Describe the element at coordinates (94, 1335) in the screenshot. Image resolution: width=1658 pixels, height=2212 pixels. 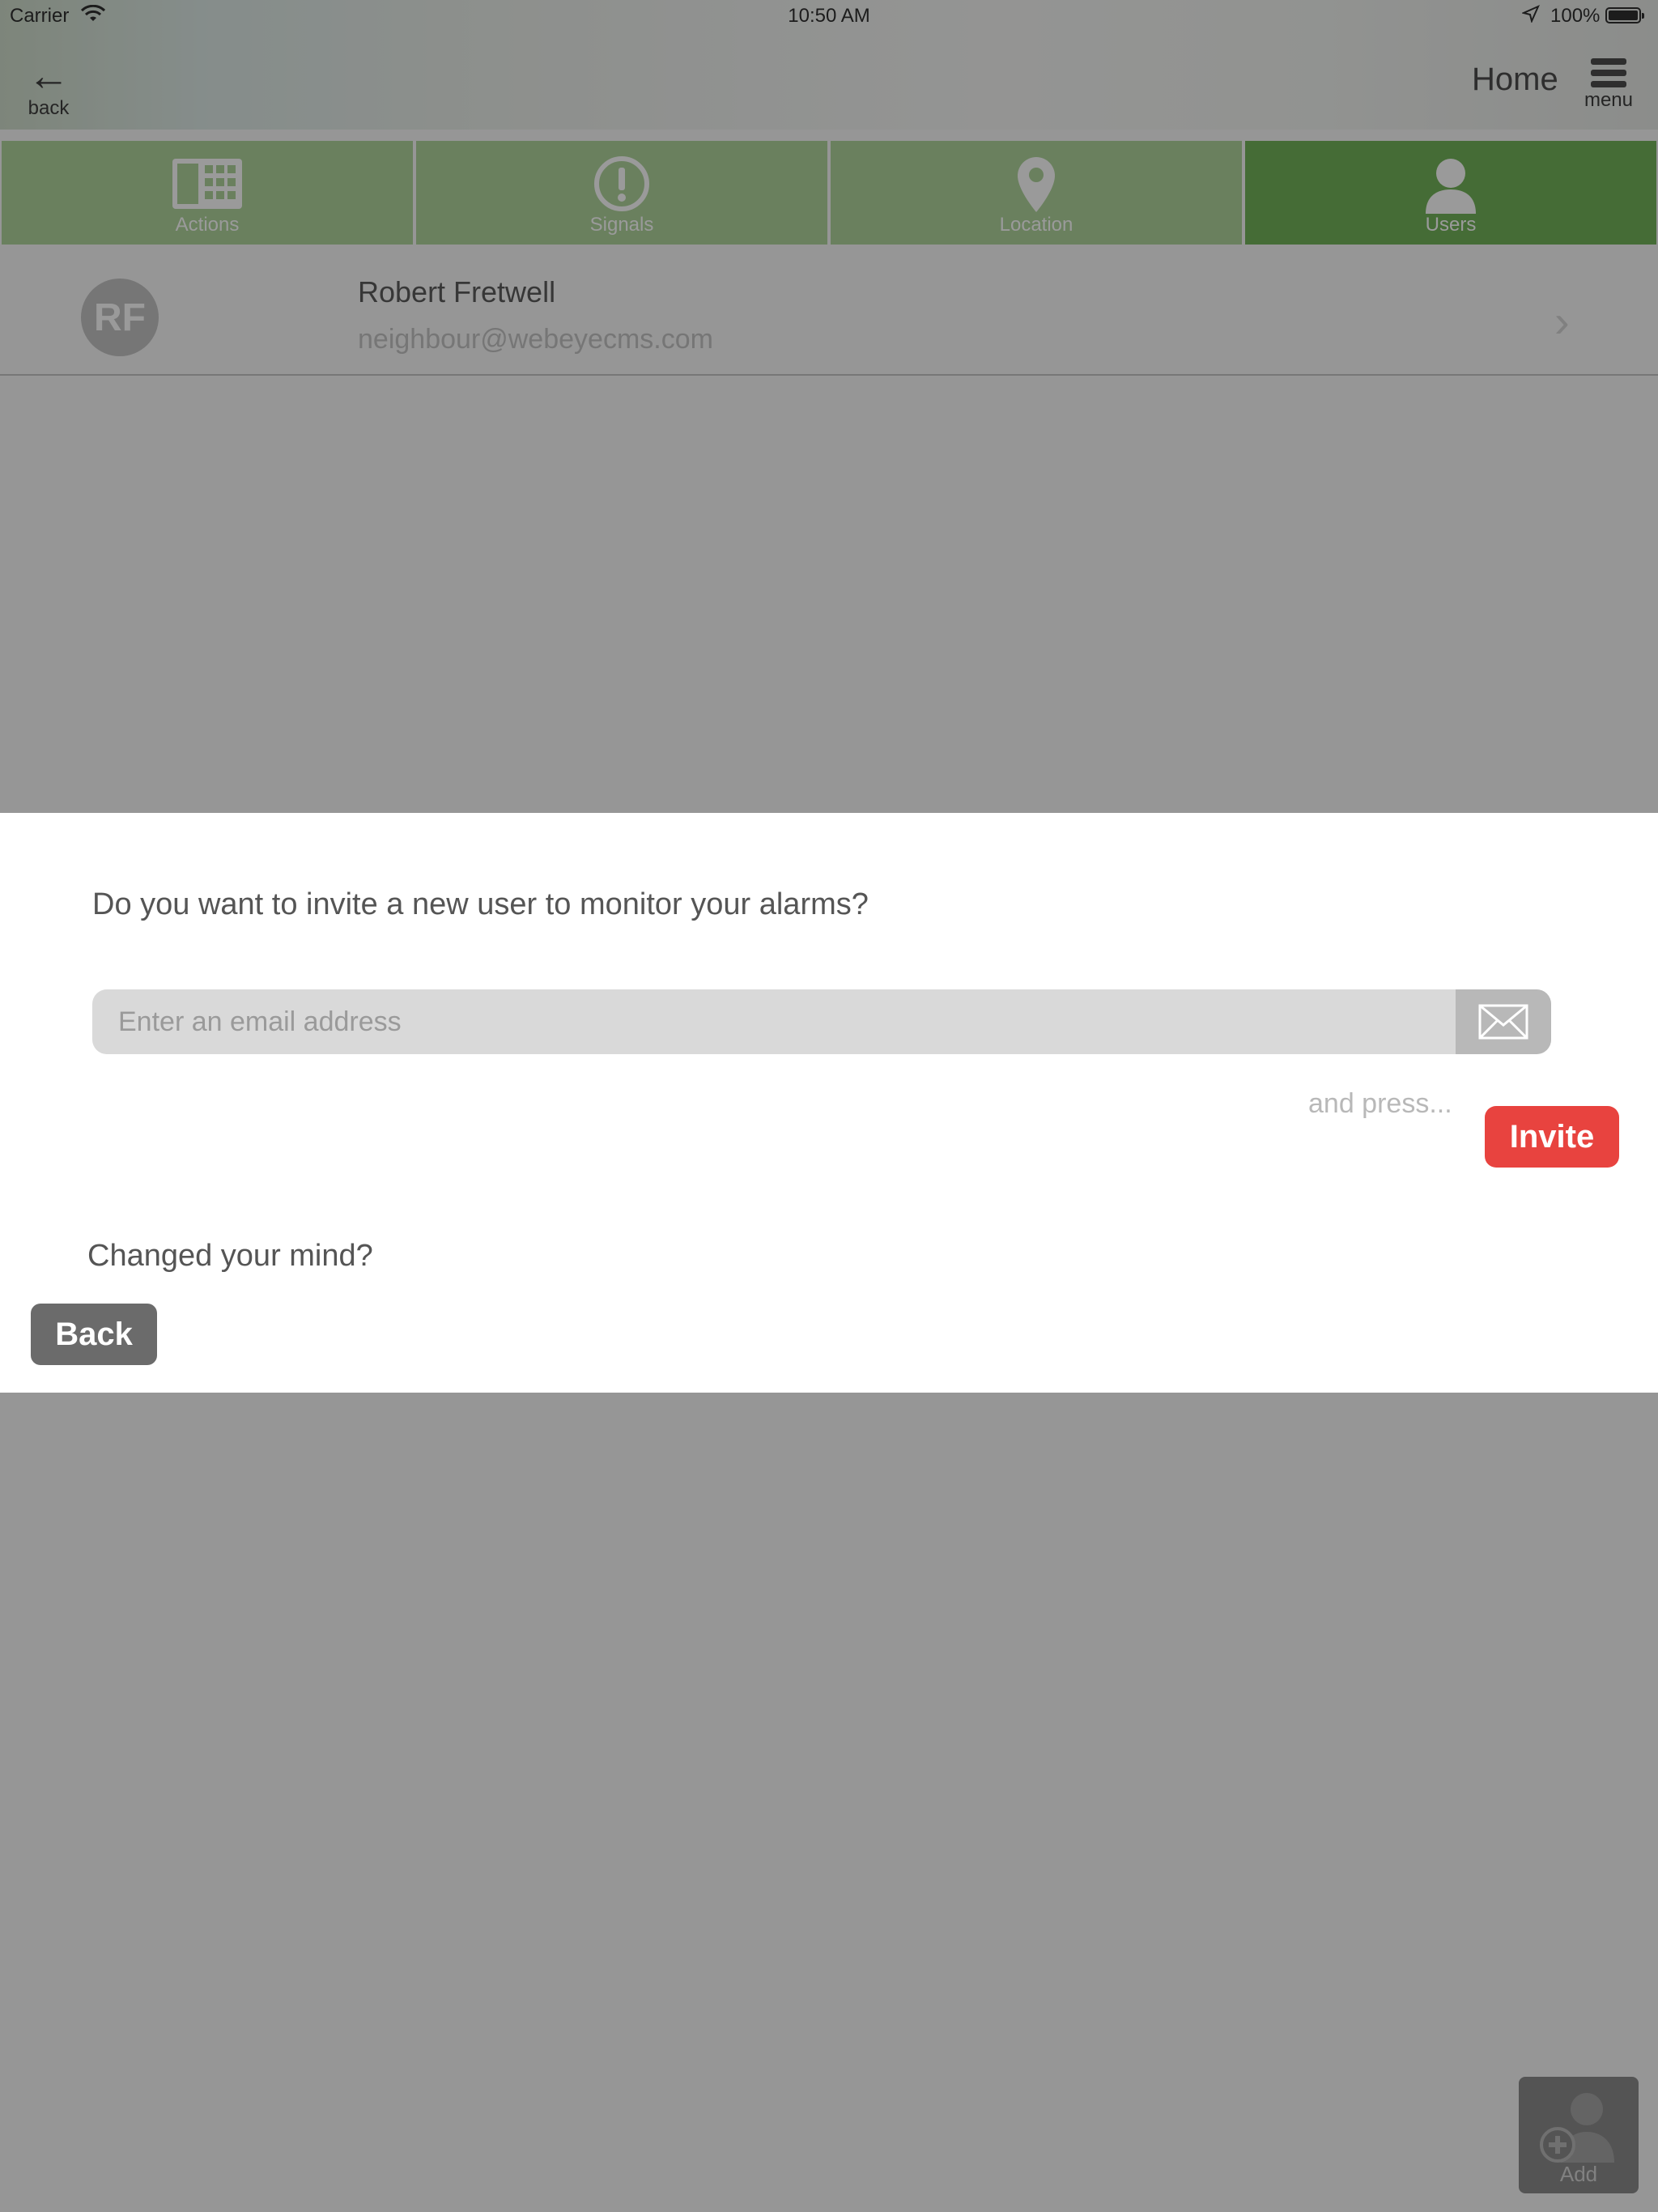
I see `back-button: Back` at that location.